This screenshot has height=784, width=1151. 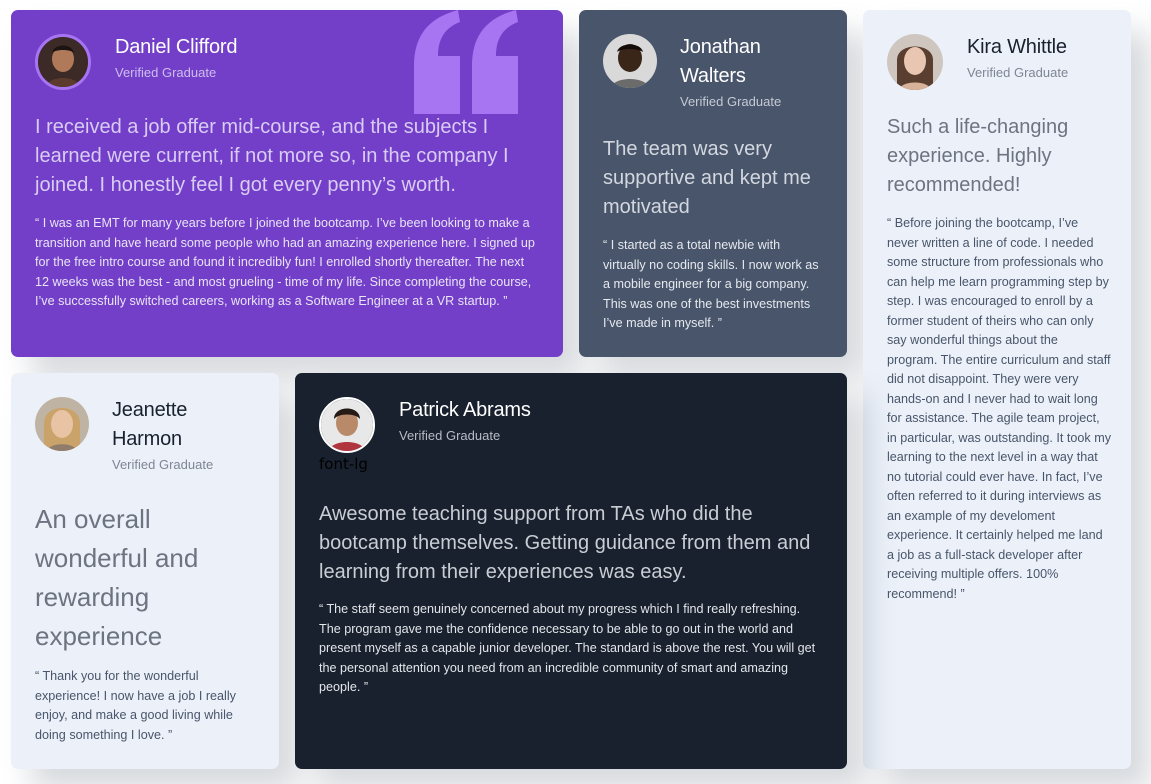 I want to click on font-size-label: font-lg, so click(x=343, y=464).